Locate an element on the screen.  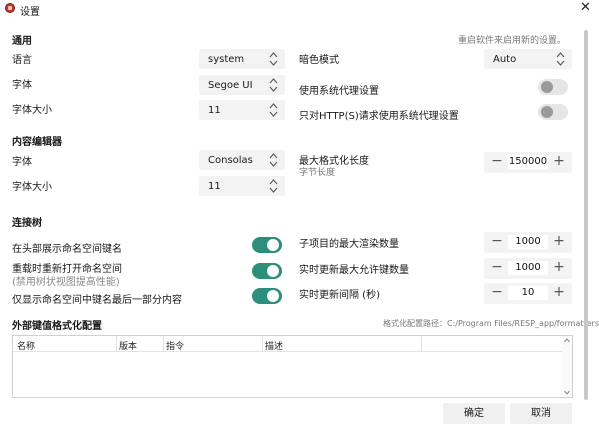
last-part-toggle is located at coordinates (267, 296).